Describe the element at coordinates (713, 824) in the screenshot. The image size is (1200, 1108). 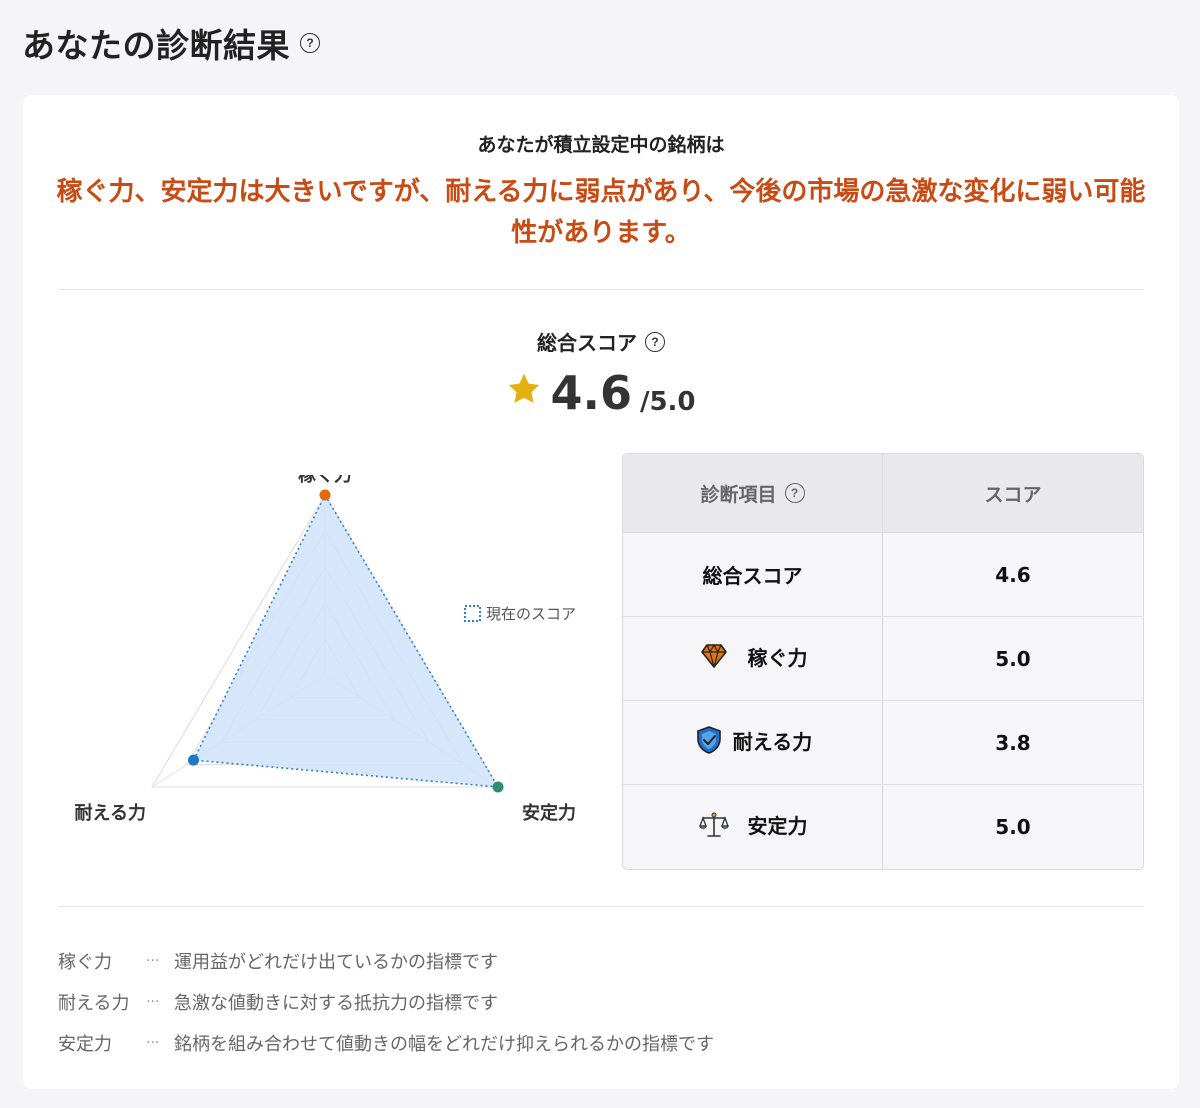
I see `balance-scale-icon` at that location.